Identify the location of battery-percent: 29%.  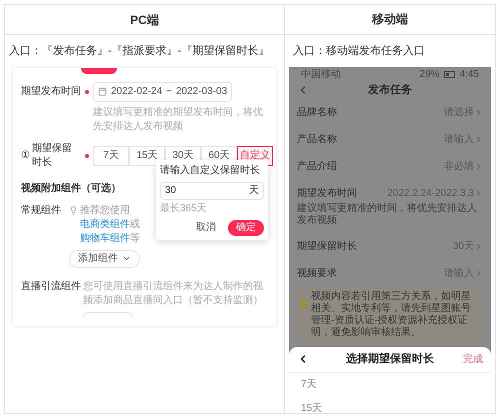
(430, 75).